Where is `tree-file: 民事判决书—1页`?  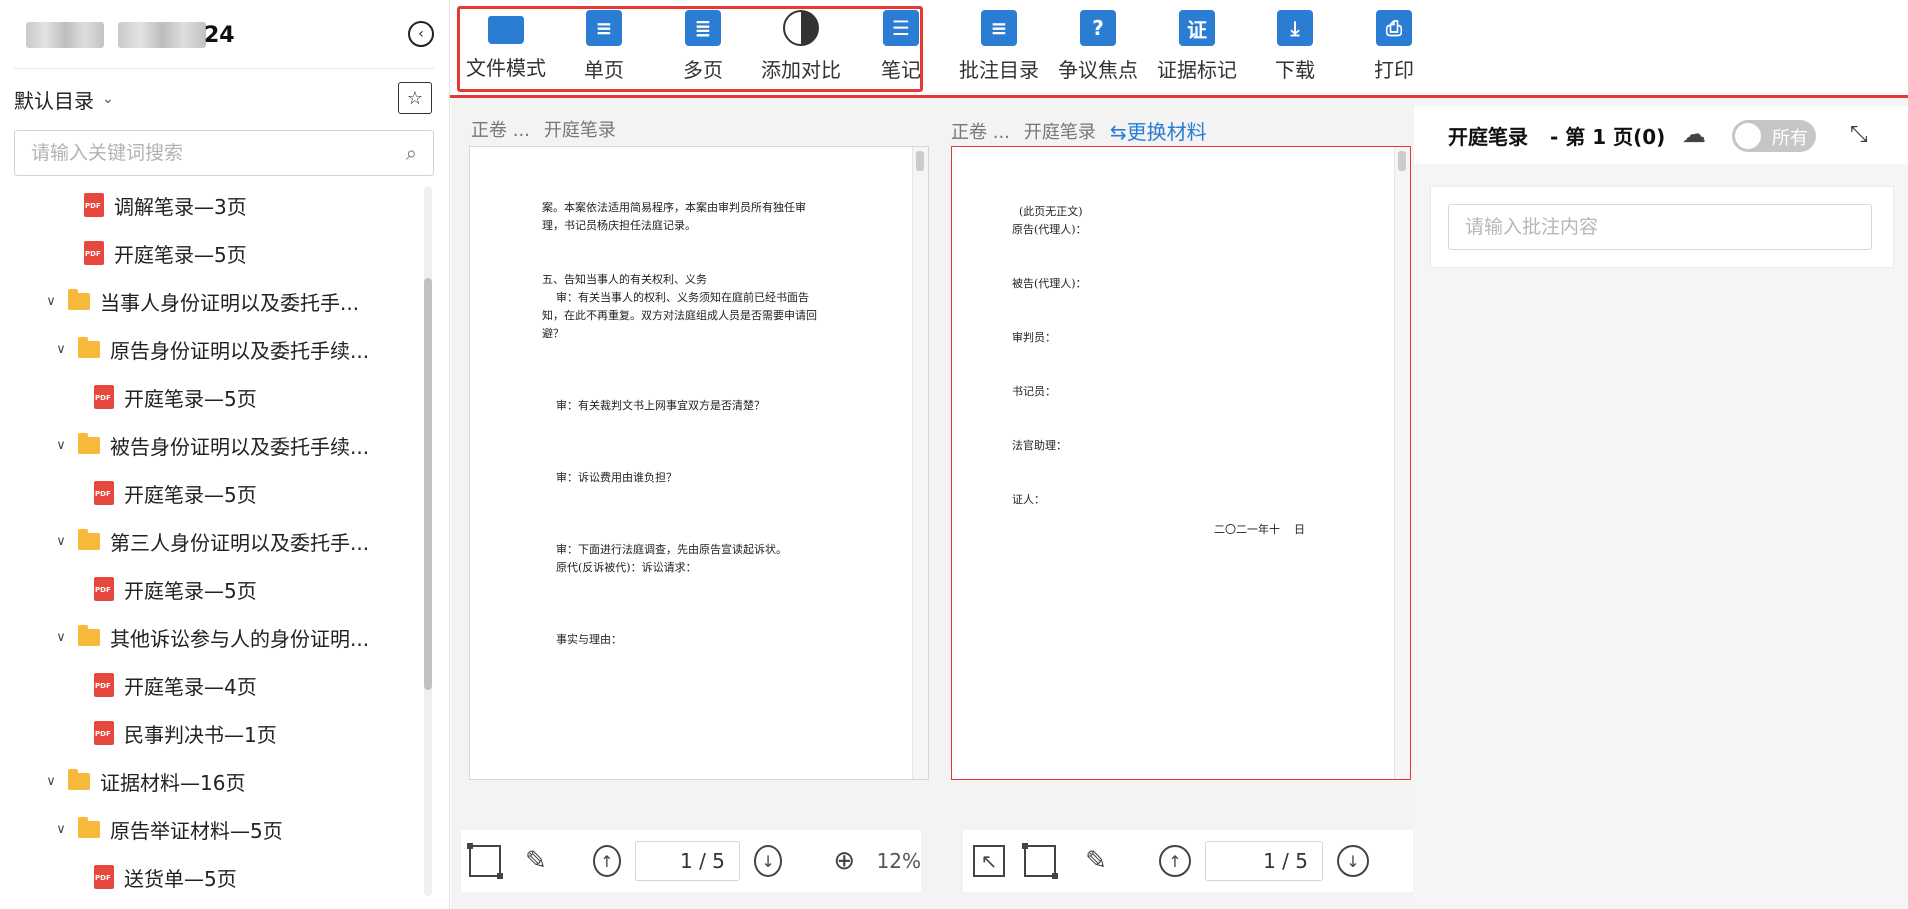
tree-file: 民事判决书—1页 is located at coordinates (185, 733).